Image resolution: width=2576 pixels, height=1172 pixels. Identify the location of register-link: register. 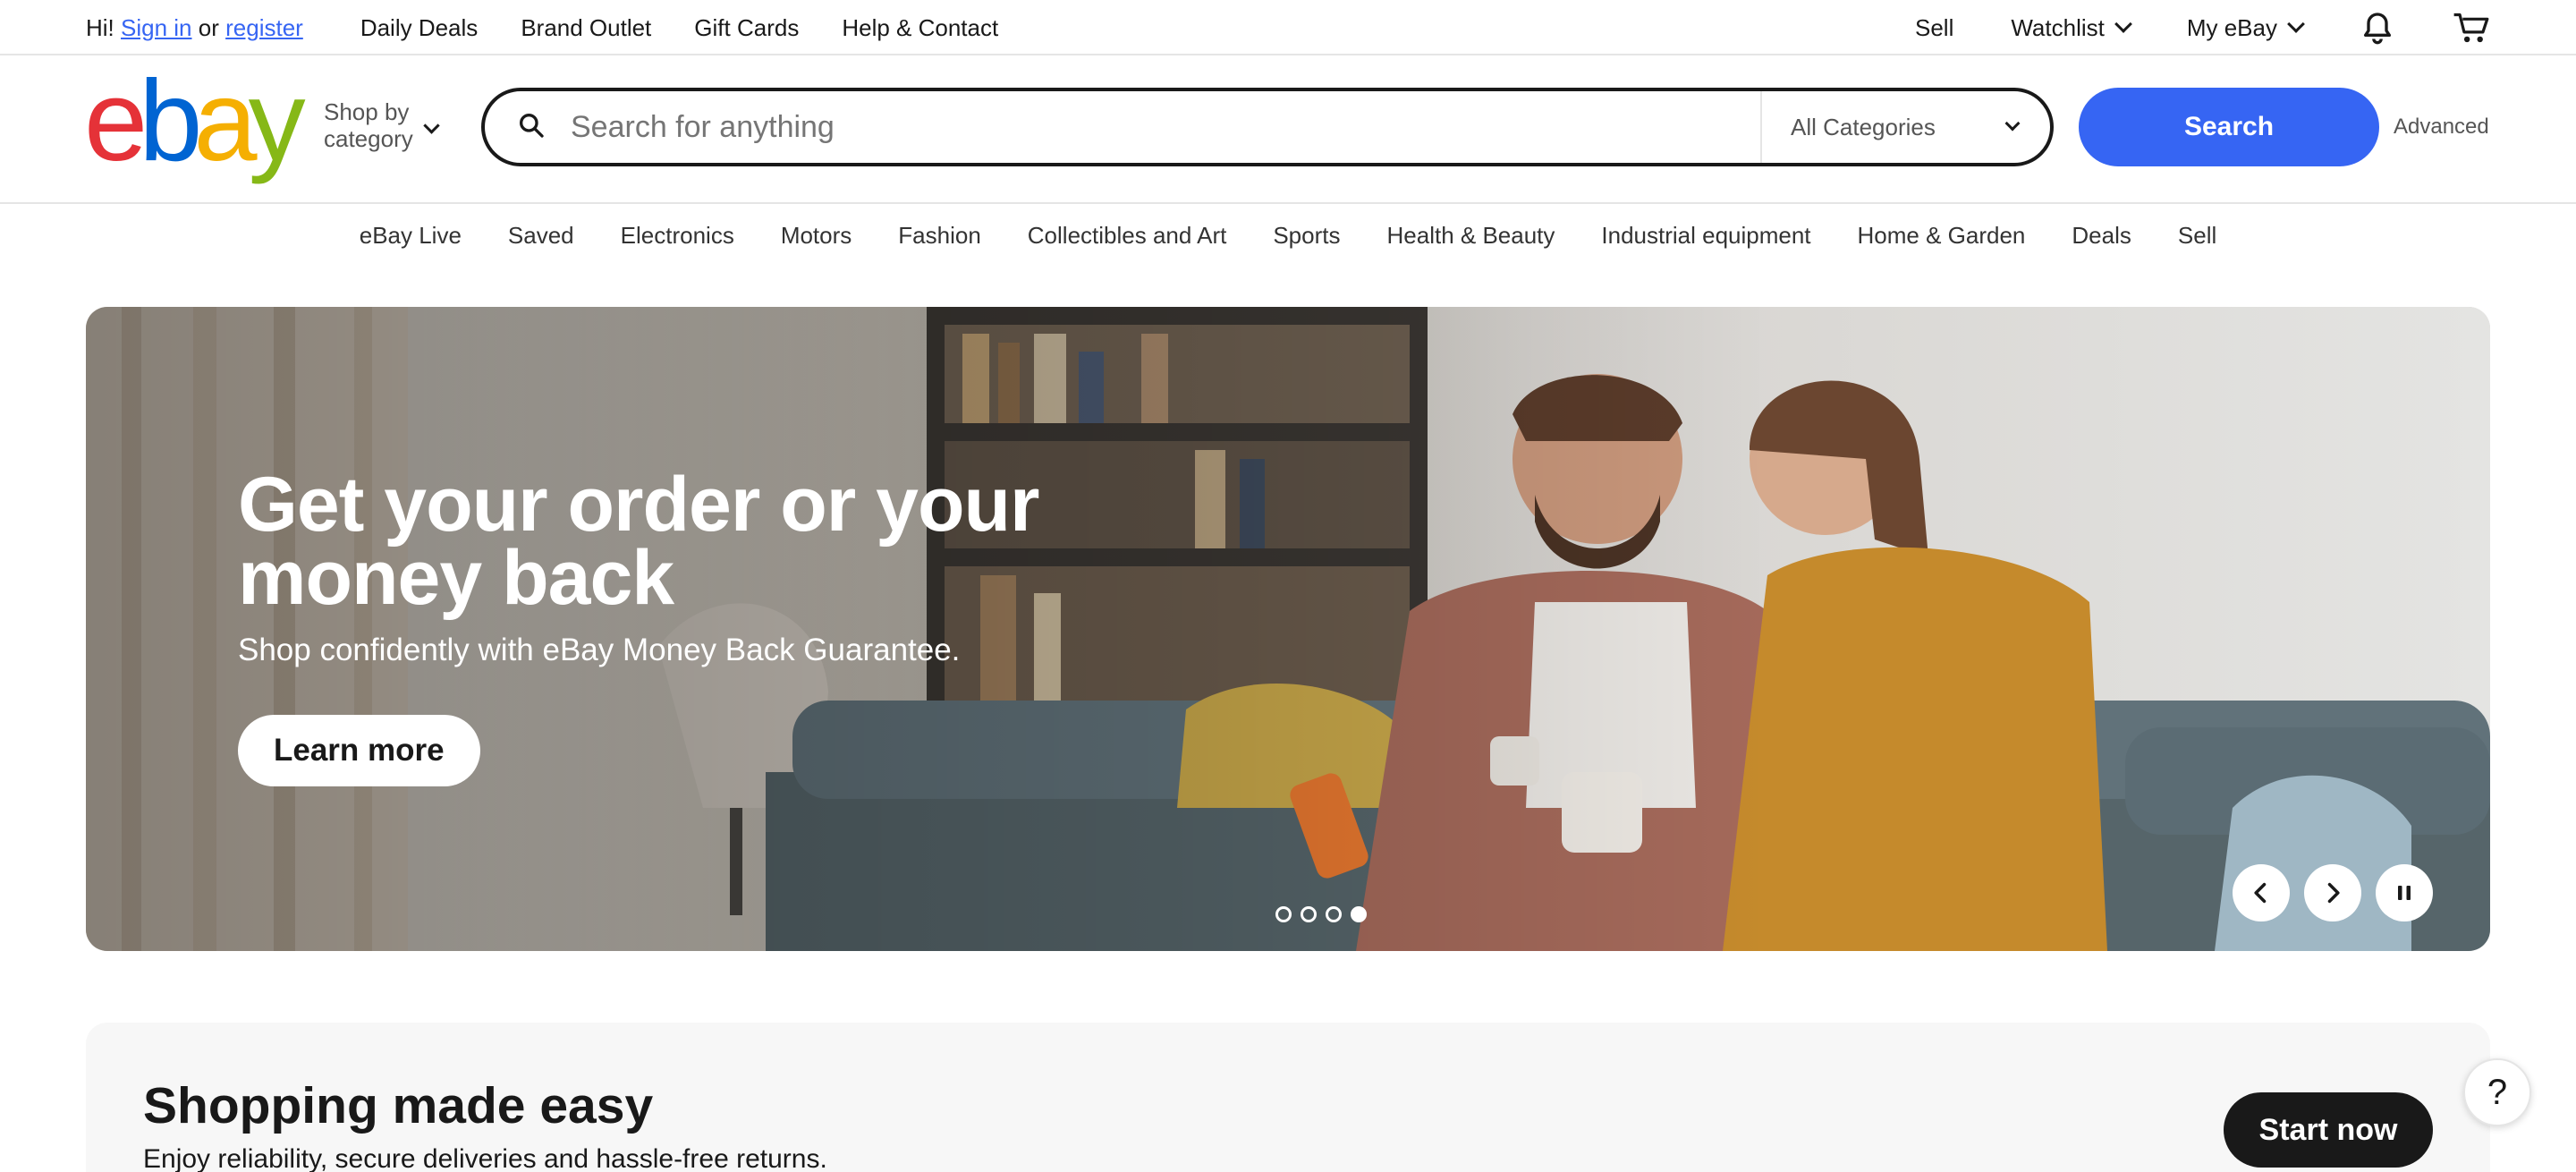
(264, 28).